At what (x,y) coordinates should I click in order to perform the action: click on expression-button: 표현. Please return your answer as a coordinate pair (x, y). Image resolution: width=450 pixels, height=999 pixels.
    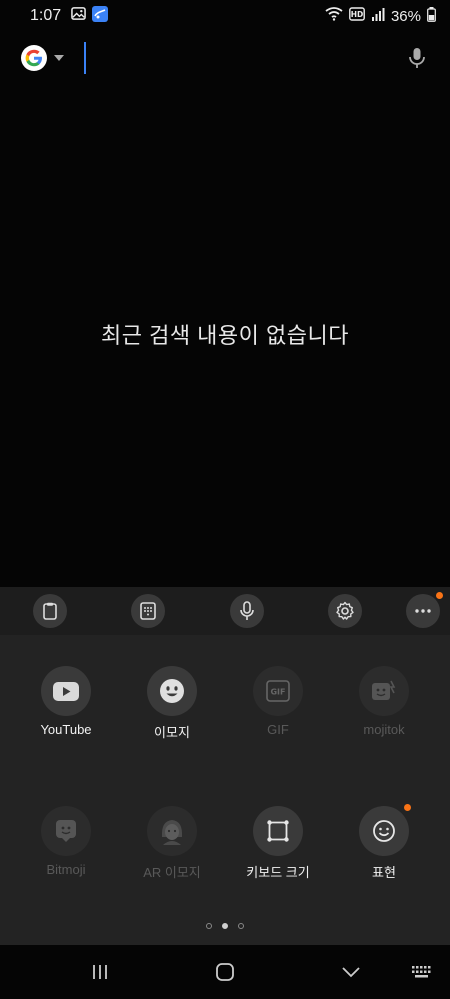
    Looking at the image, I should click on (384, 842).